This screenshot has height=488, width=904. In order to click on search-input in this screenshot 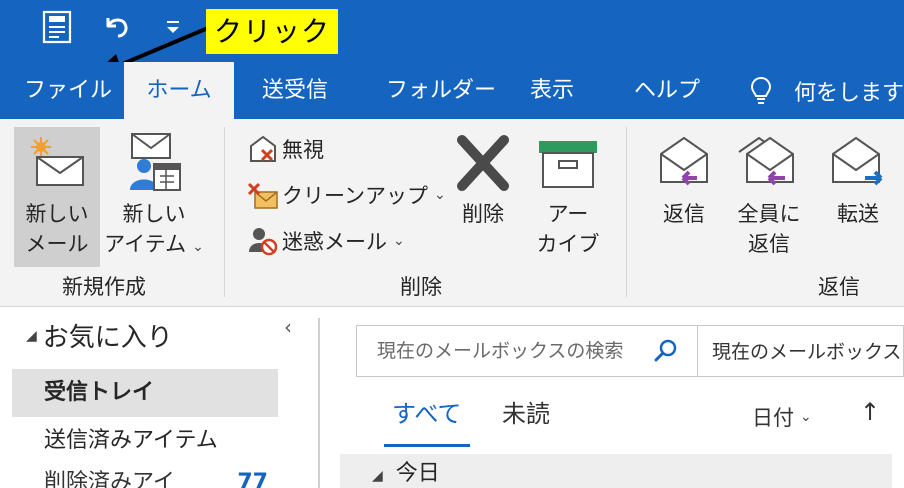, I will do `click(513, 351)`.